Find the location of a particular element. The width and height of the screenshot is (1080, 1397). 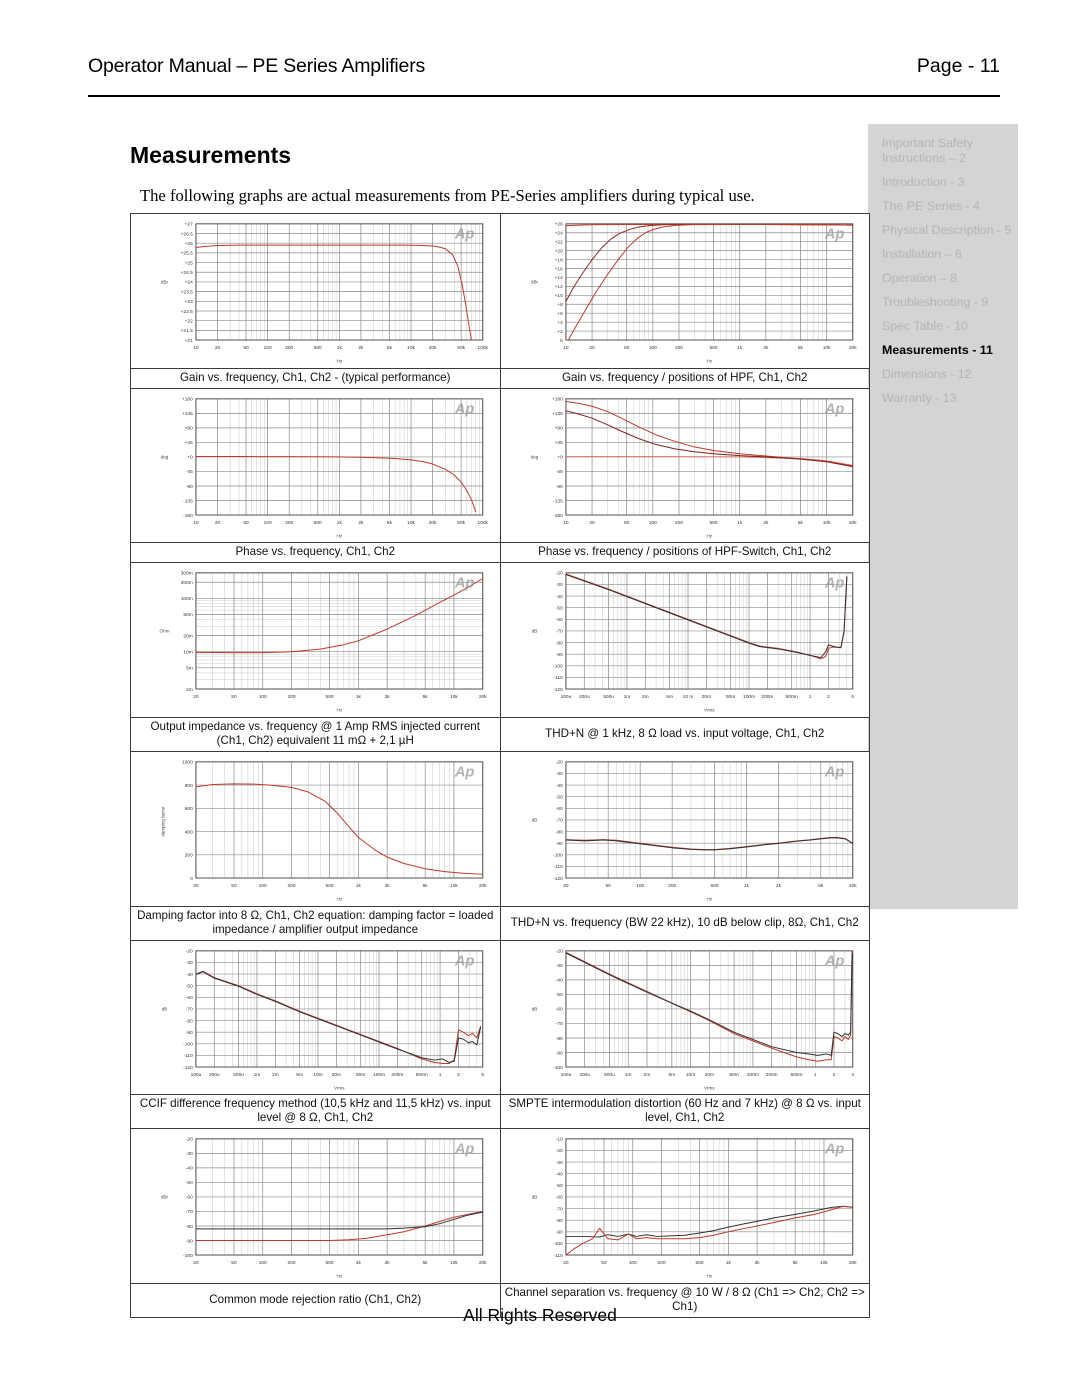

svg-text: -40 is located at coordinates (189, 1169).